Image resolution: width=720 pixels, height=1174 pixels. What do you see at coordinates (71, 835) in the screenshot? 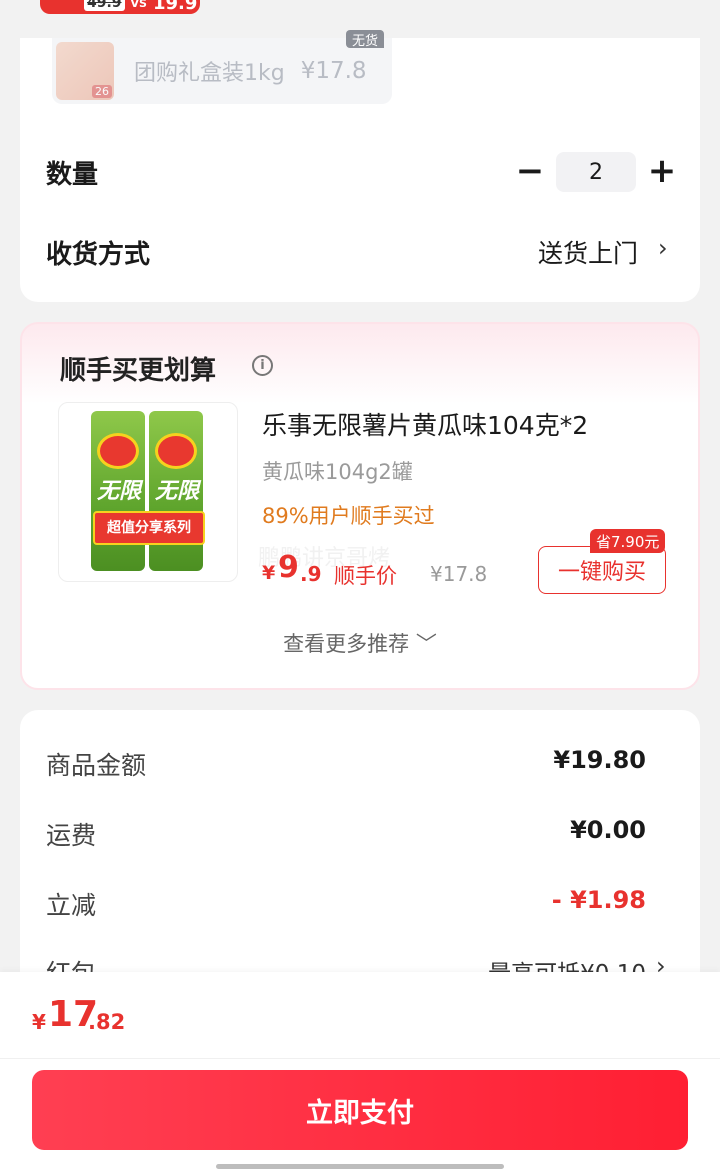
I see `summary-shipping-label: 运费` at bounding box center [71, 835].